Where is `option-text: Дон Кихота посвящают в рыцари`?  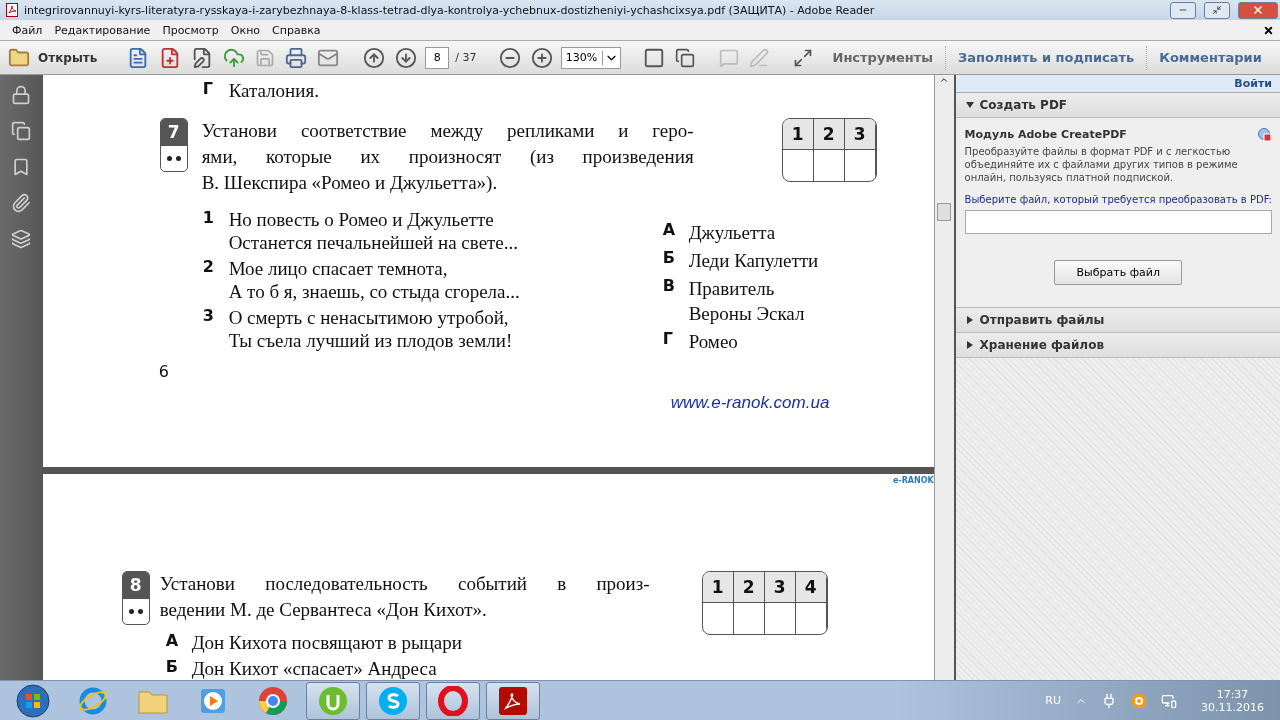 option-text: Дон Кихота посвящают в рыцари is located at coordinates (326, 642).